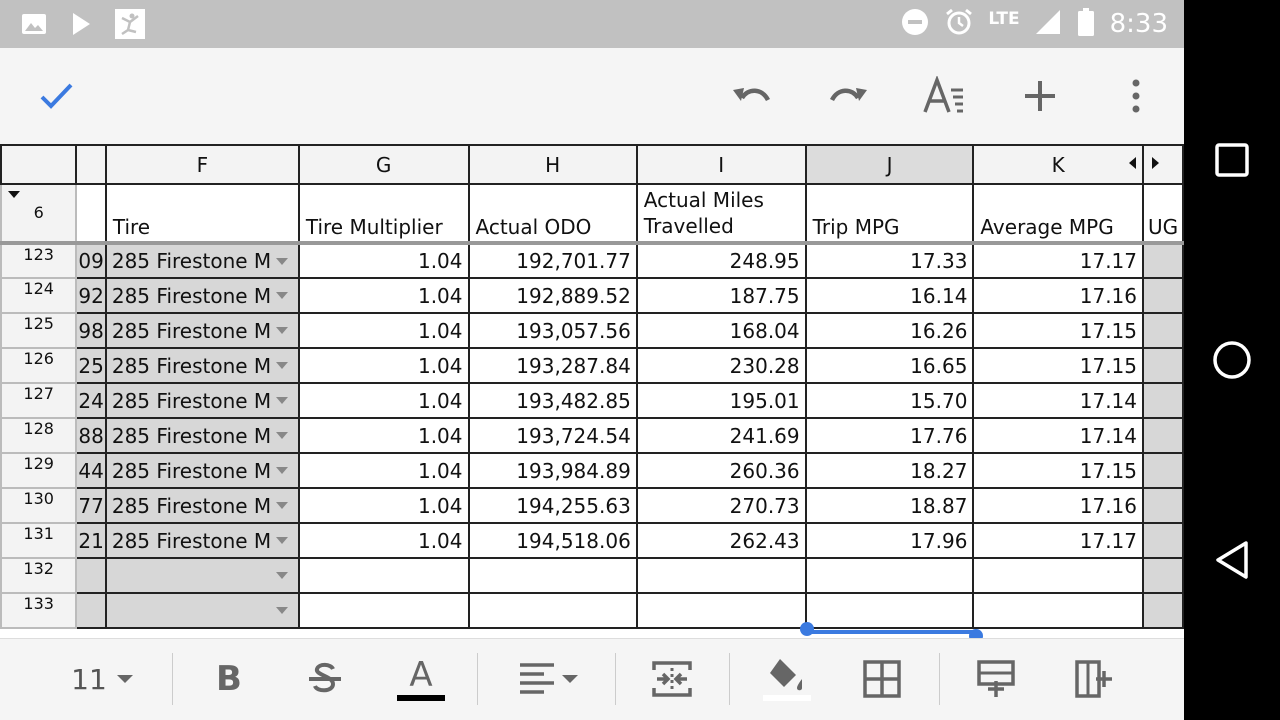 The image size is (1280, 720). Describe the element at coordinates (91, 470) in the screenshot. I see `partial-cell: 44` at that location.